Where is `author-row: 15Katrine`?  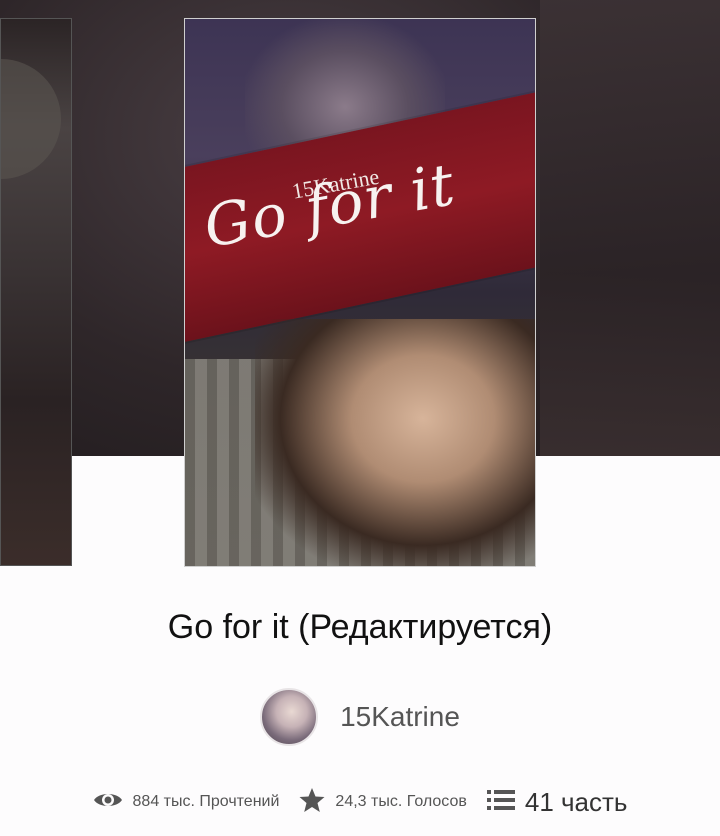 author-row: 15Katrine is located at coordinates (360, 717).